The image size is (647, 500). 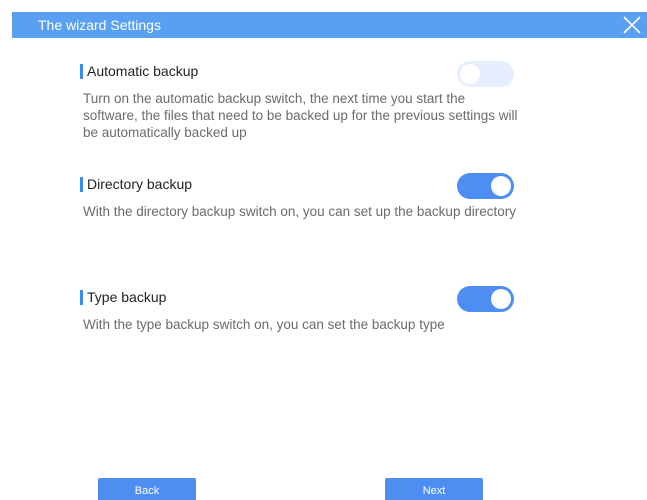 I want to click on window-title: The wizard Settings, so click(x=99, y=25).